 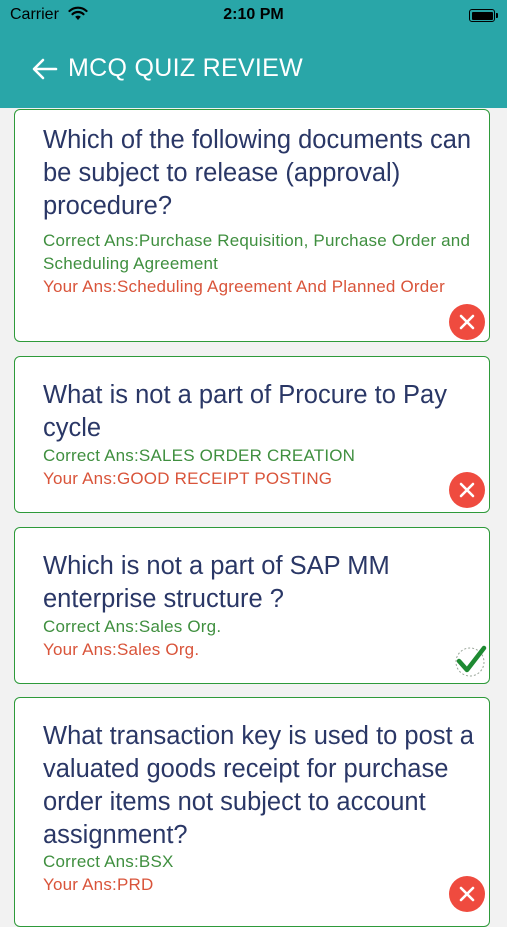 What do you see at coordinates (132, 626) in the screenshot?
I see `correct-answer: Correct Ans:Sales Org.` at bounding box center [132, 626].